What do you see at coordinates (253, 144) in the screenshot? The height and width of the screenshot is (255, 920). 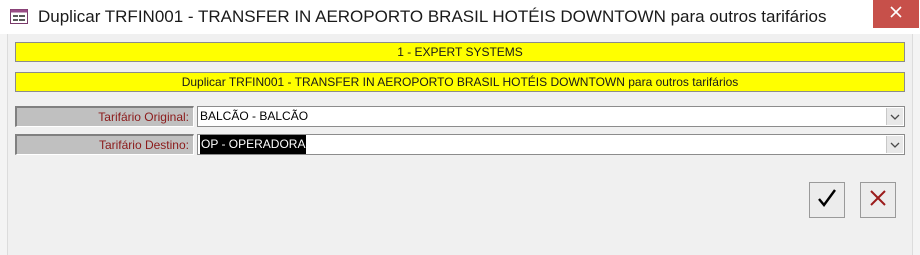 I see `destination-tariff-value: OP - OPERADORA` at bounding box center [253, 144].